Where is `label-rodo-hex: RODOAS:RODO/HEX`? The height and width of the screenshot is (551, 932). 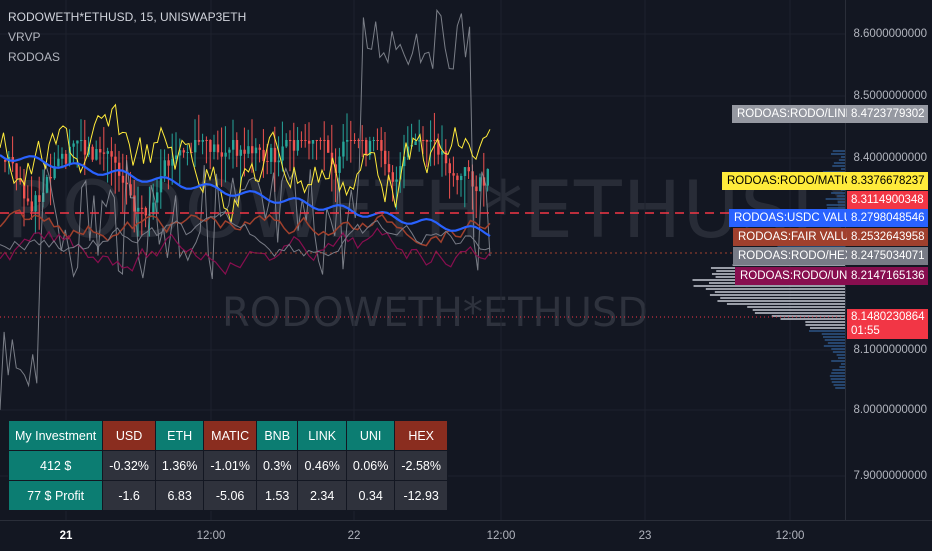 label-rodo-hex: RODOAS:RODO/HEX is located at coordinates (795, 256).